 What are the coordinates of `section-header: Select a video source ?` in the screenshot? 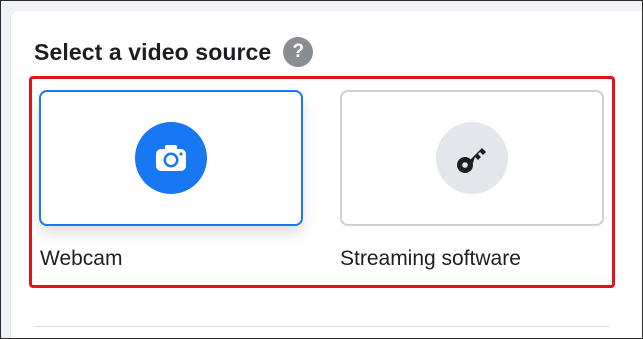 It's located at (174, 52).